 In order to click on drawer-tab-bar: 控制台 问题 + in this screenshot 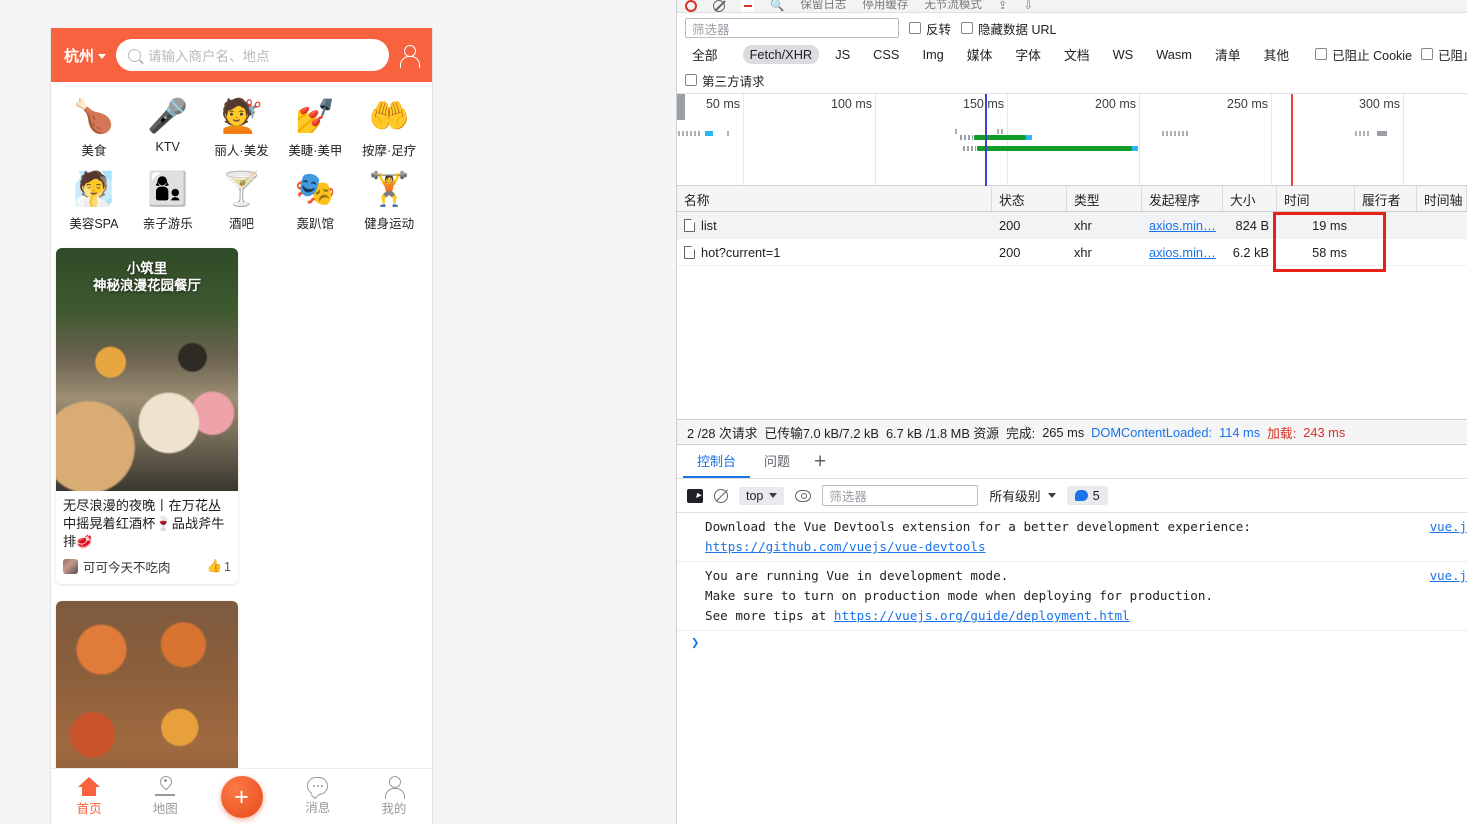, I will do `click(1072, 462)`.